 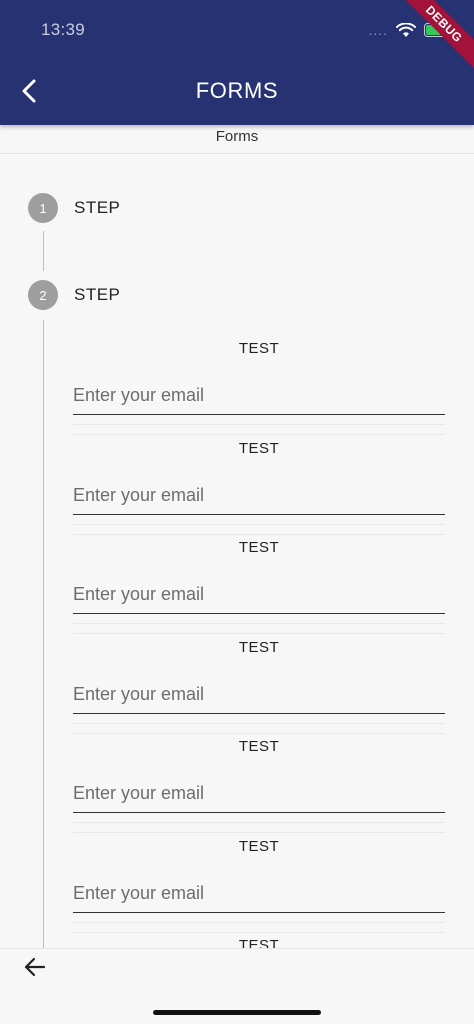 I want to click on step-2: 2 STEP, so click(x=74, y=295).